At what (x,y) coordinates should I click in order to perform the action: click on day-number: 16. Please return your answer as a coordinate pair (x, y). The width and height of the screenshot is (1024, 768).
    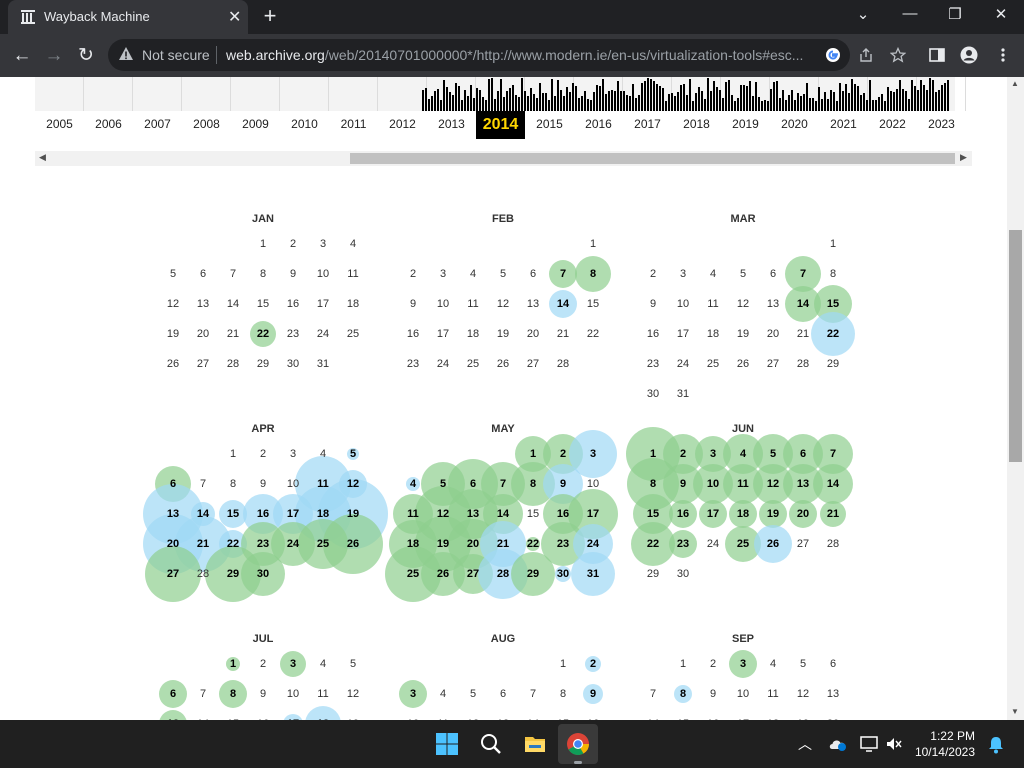
    Looking at the image, I should click on (683, 514).